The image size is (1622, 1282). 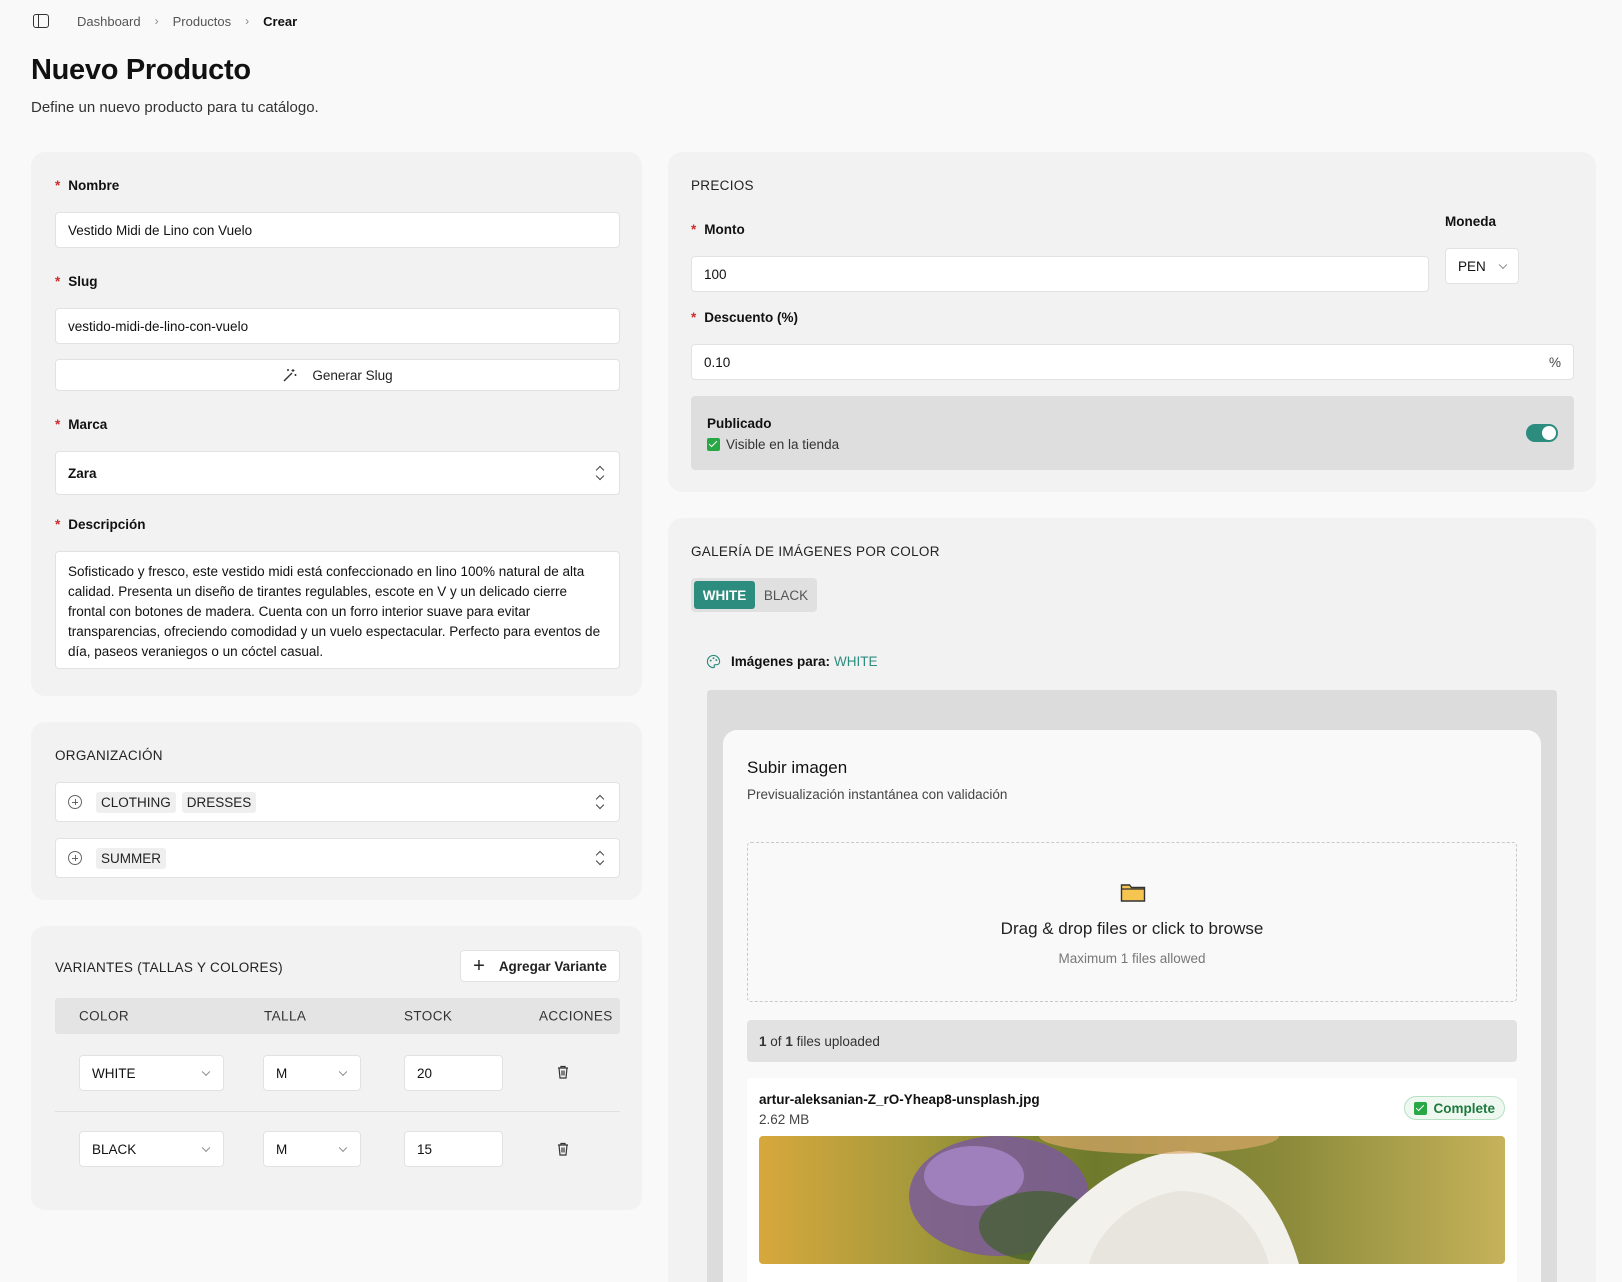 What do you see at coordinates (724, 595) in the screenshot?
I see `tab-white: WHITE` at bounding box center [724, 595].